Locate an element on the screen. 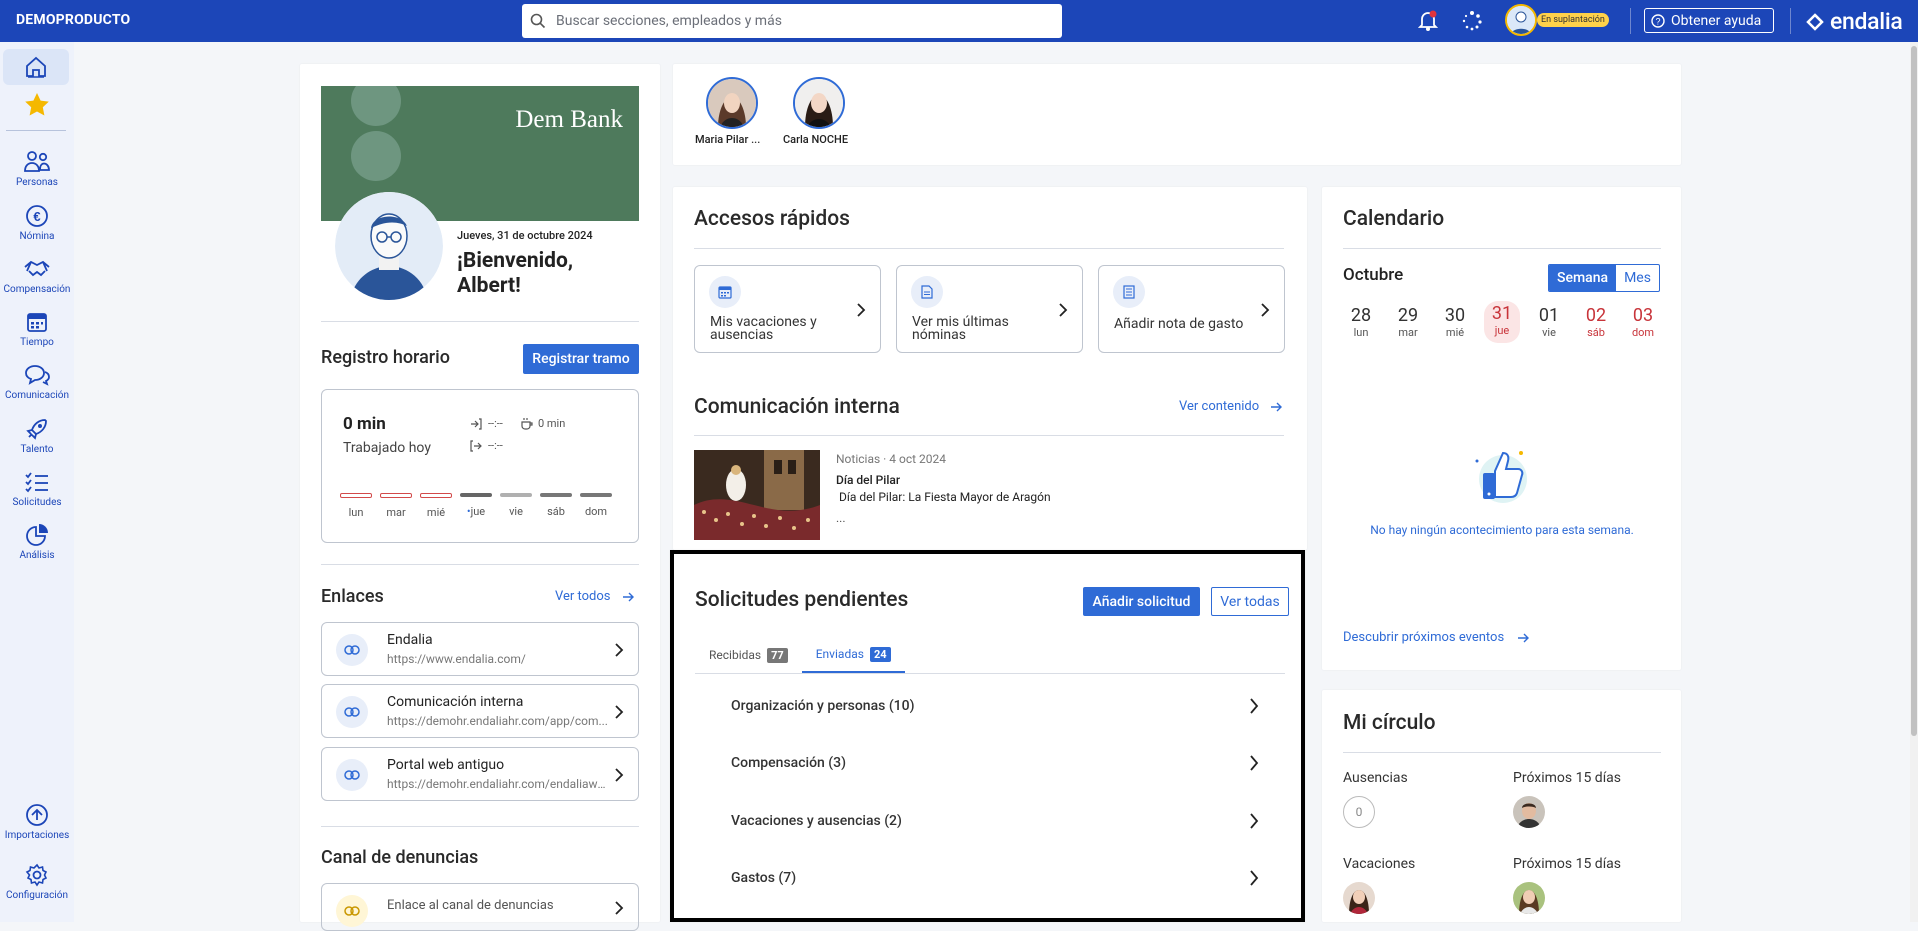 This screenshot has width=1918, height=931. link-item: Endalia https://www.endalia.com/ is located at coordinates (480, 649).